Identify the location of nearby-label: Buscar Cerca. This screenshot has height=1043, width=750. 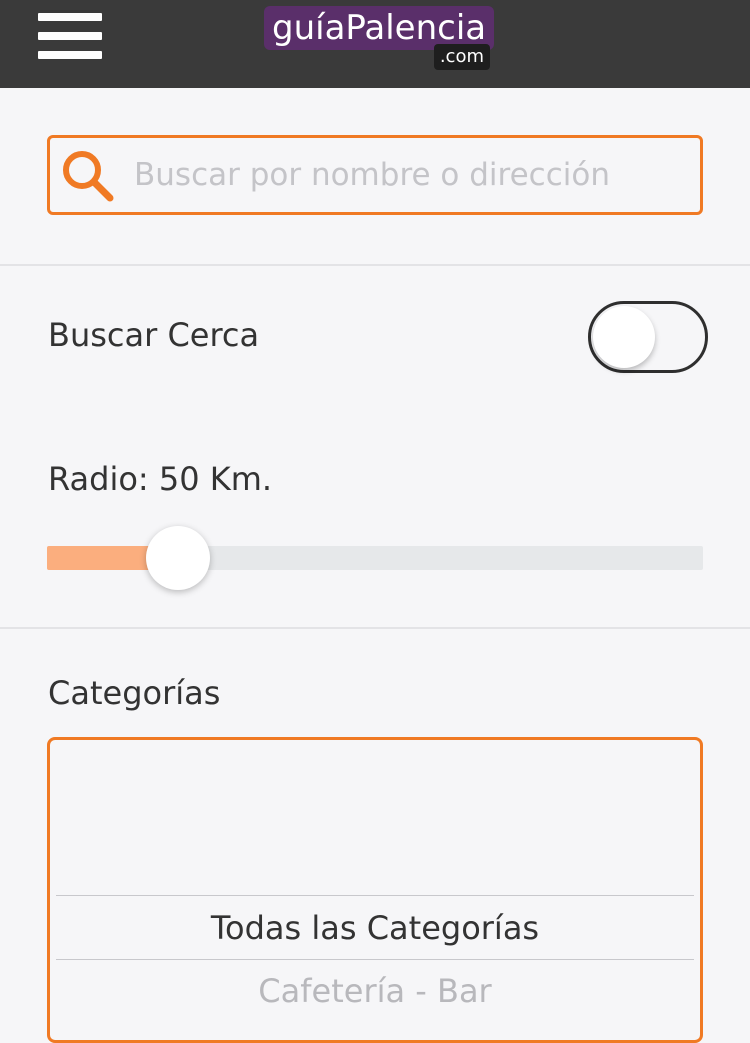
(154, 335).